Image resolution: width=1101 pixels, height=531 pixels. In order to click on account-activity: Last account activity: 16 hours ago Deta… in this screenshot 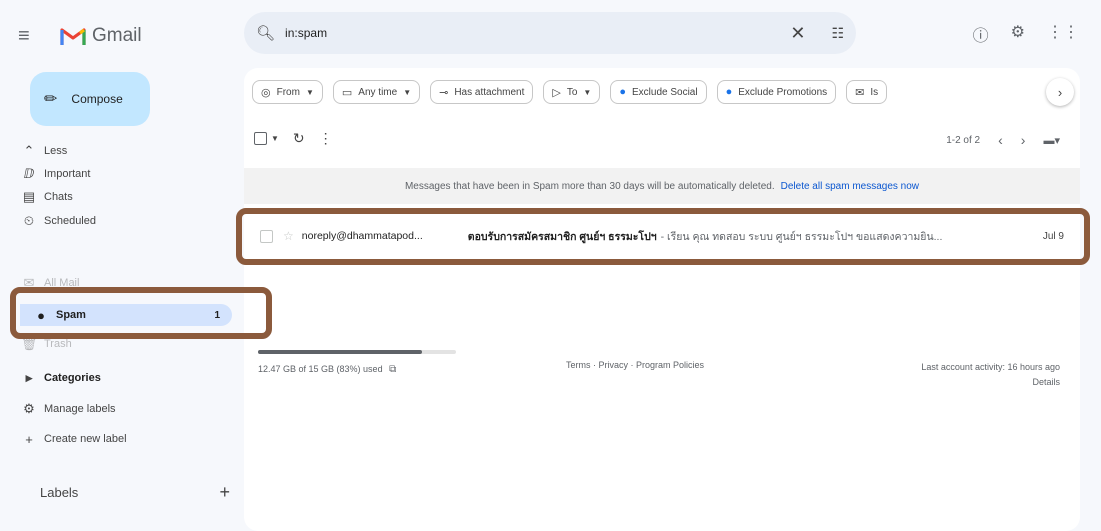, I will do `click(990, 375)`.